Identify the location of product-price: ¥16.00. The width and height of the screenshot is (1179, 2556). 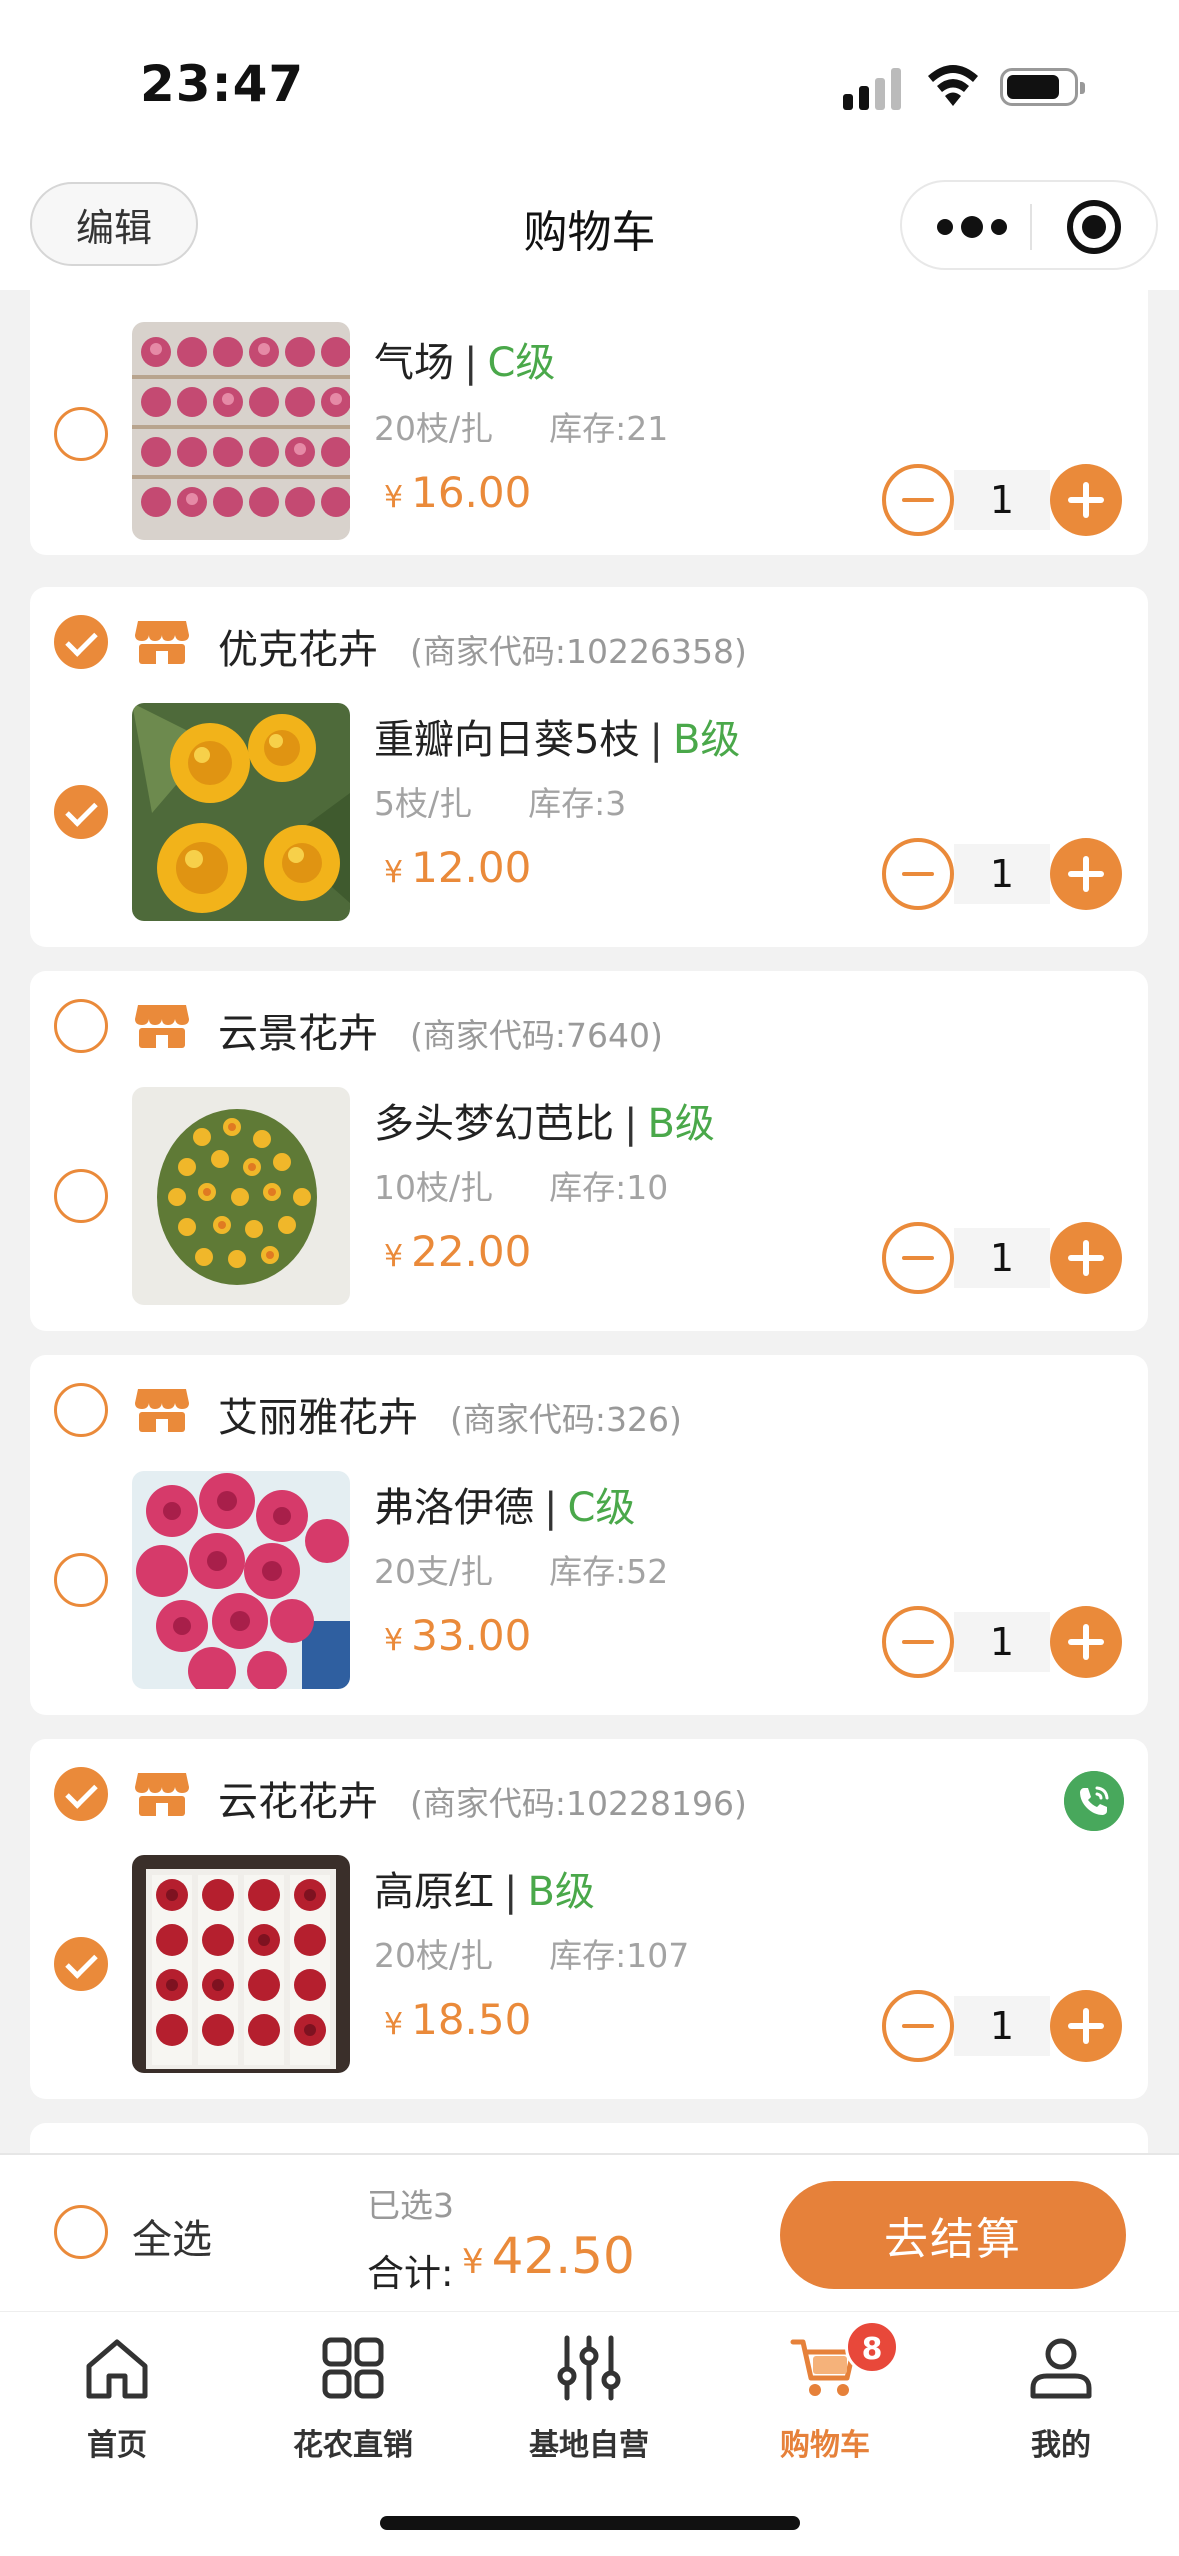
(458, 492).